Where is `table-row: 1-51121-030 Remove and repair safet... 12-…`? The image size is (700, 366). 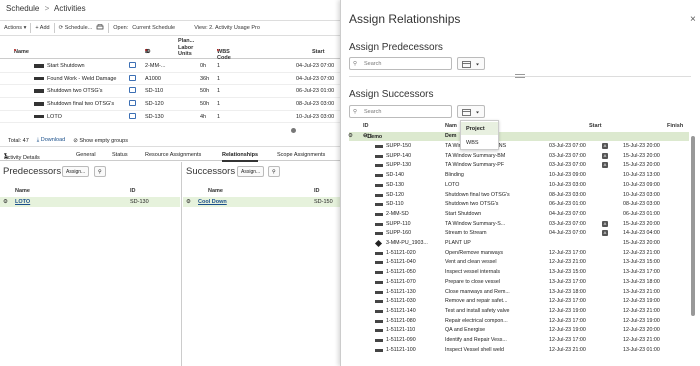
table-row: 1-51121-030 Remove and repair safet... 12-… is located at coordinates (519, 301).